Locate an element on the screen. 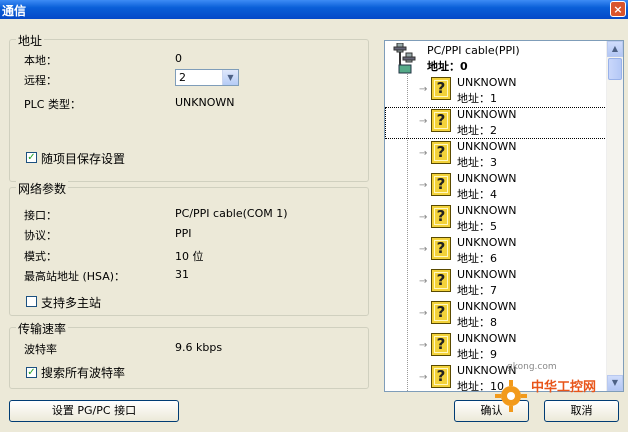  tree-node-address: 地址：5 is located at coordinates (477, 226).